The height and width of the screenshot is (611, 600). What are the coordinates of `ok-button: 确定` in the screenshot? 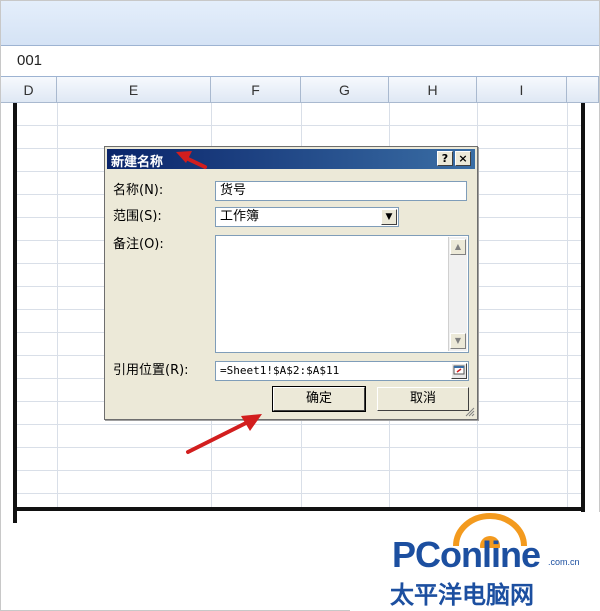 It's located at (319, 399).